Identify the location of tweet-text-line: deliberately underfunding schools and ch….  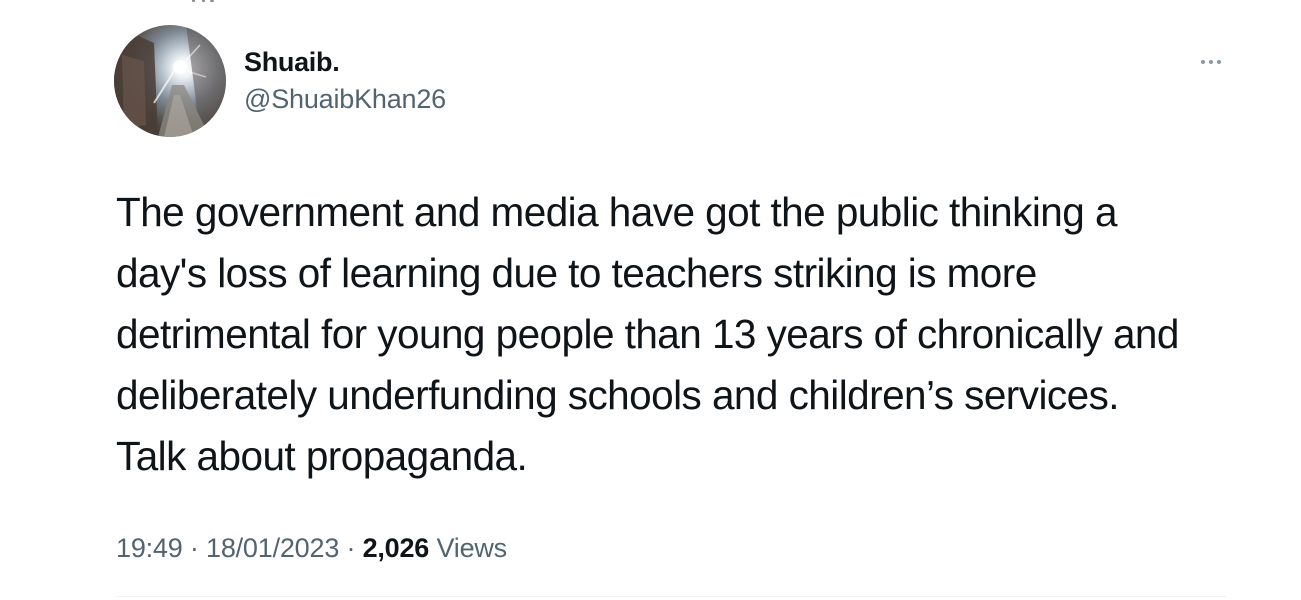
(618, 395).